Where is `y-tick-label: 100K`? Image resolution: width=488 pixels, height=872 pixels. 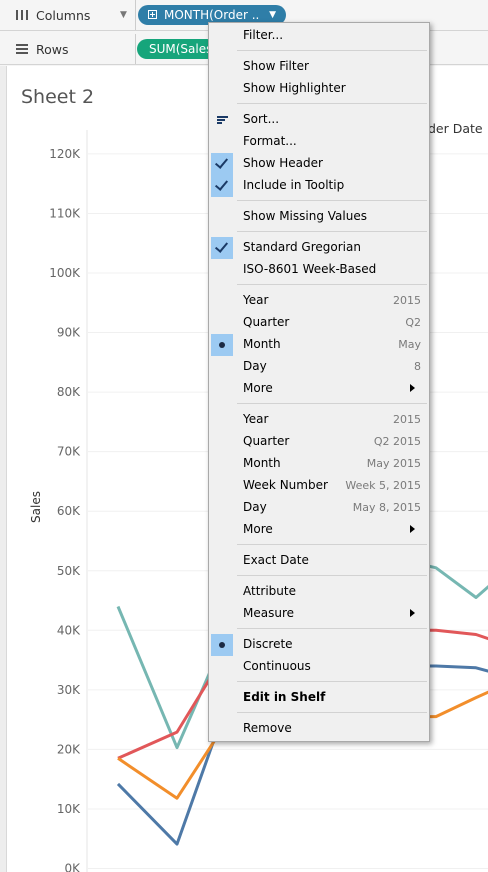 y-tick-label: 100K is located at coordinates (65, 273).